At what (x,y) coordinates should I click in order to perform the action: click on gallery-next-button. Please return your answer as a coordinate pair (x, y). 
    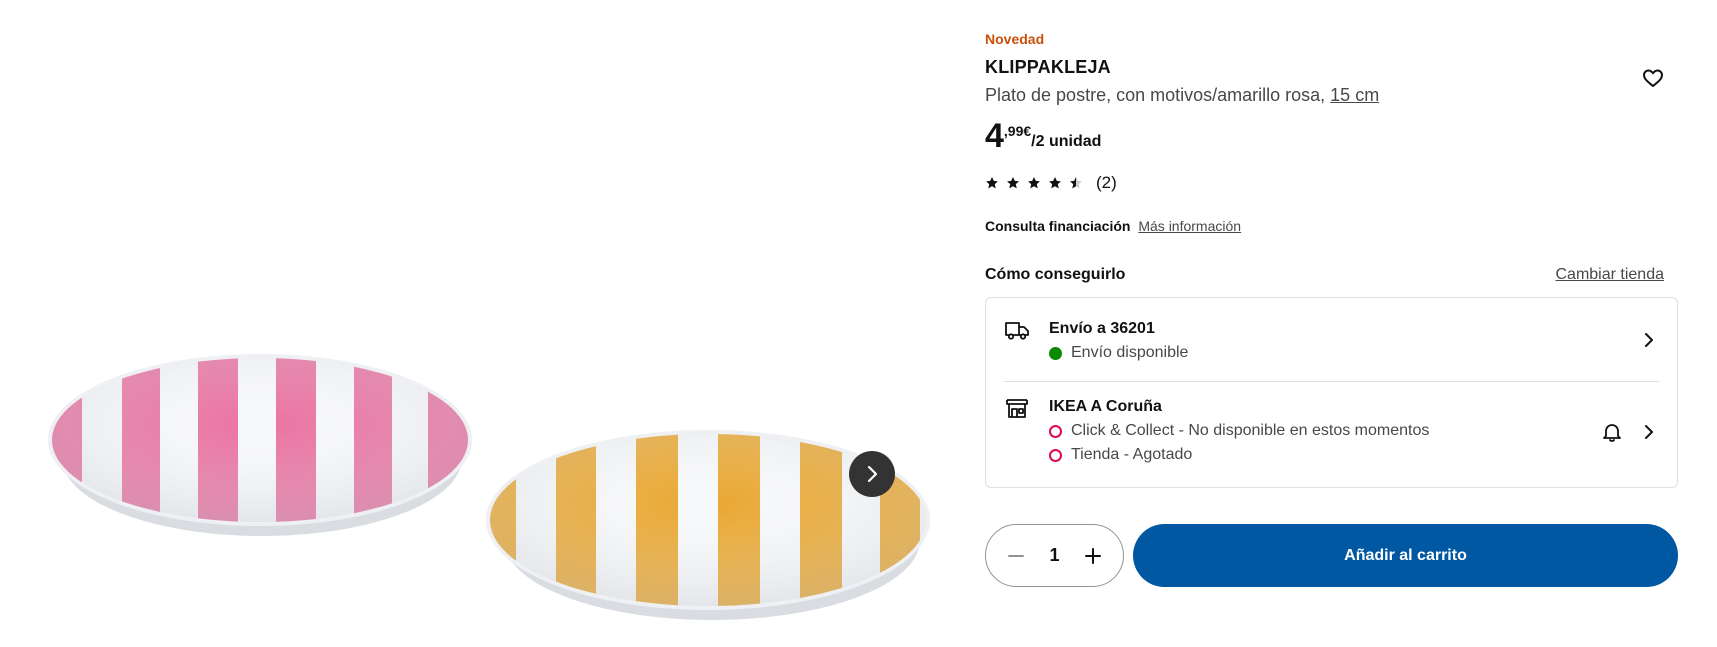
    Looking at the image, I should click on (872, 474).